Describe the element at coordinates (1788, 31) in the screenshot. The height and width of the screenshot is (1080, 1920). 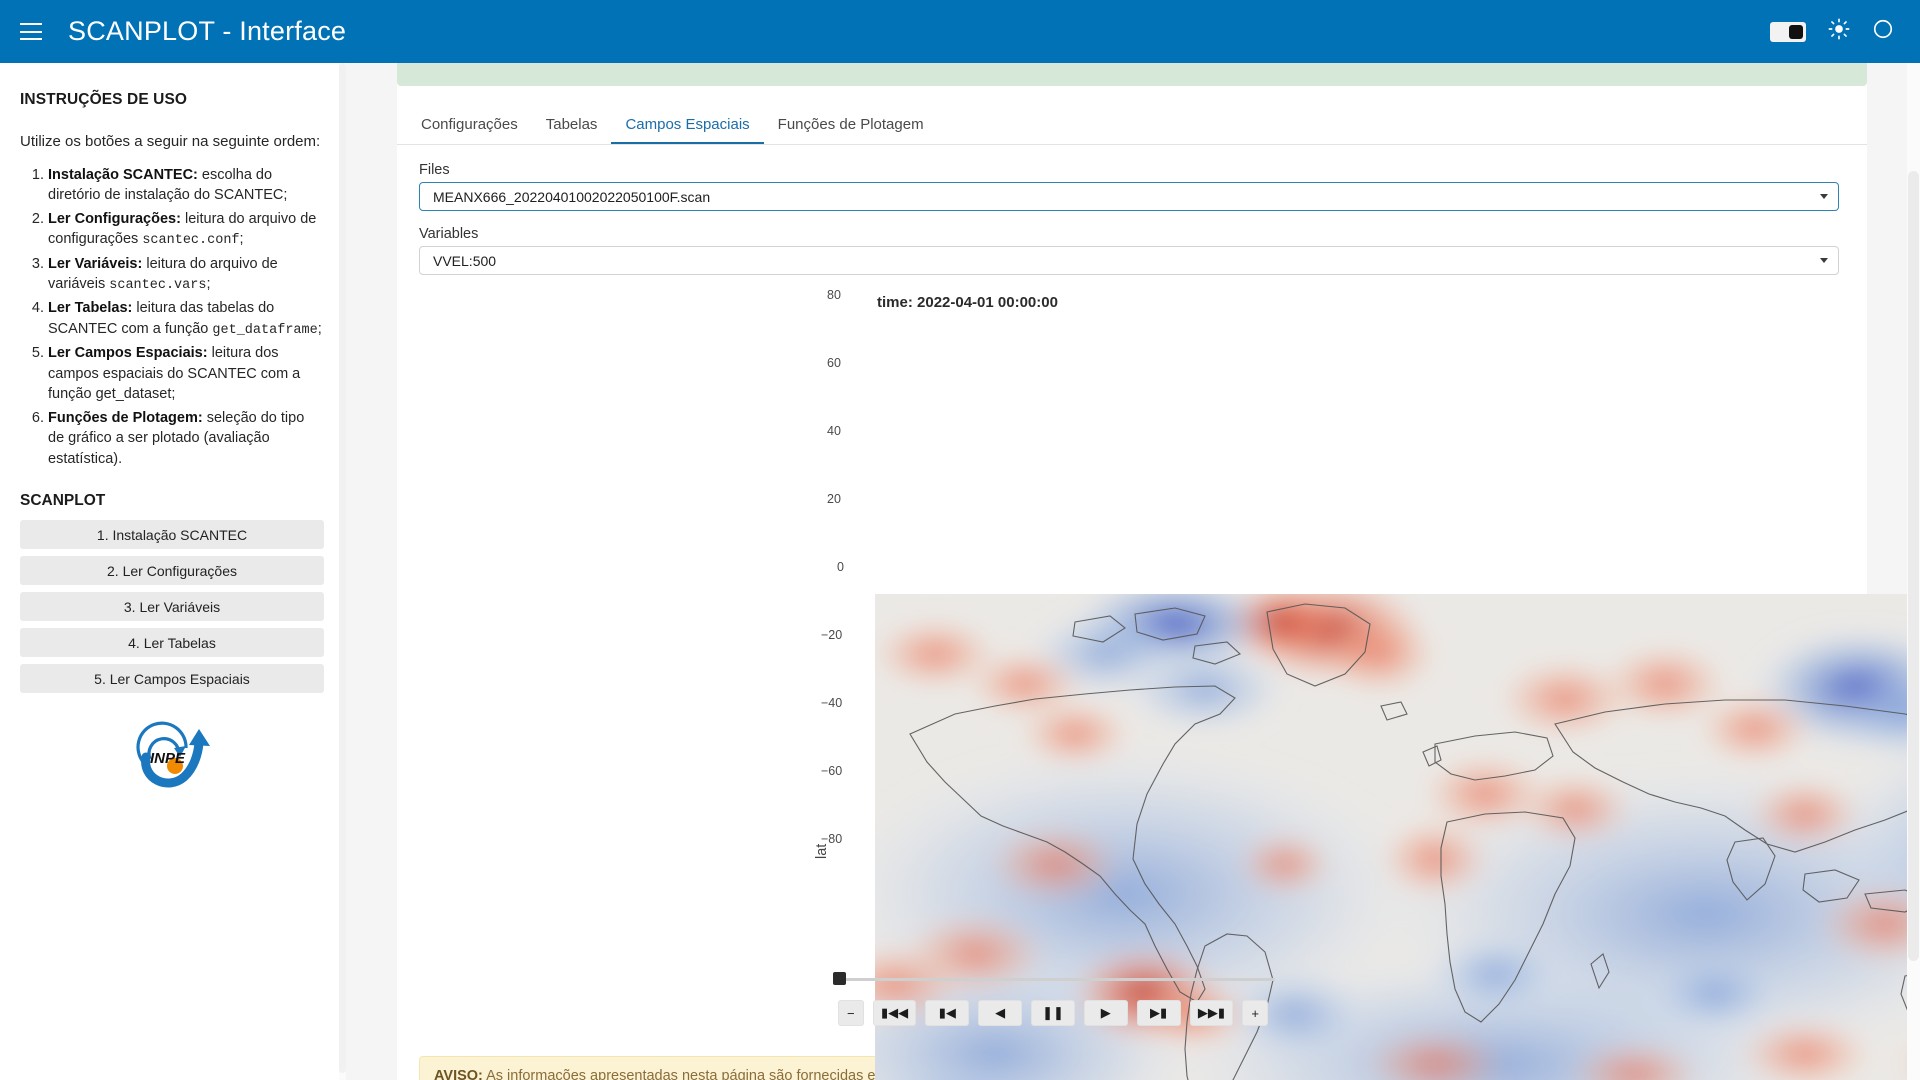
I see `theme-toggle-switch` at that location.